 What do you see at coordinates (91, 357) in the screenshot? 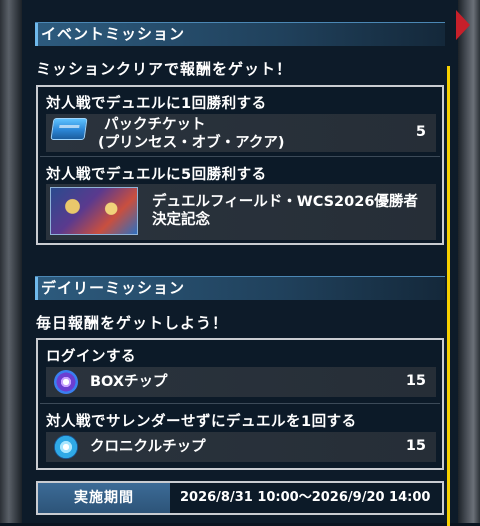
I see `mission-title: ログインする` at bounding box center [91, 357].